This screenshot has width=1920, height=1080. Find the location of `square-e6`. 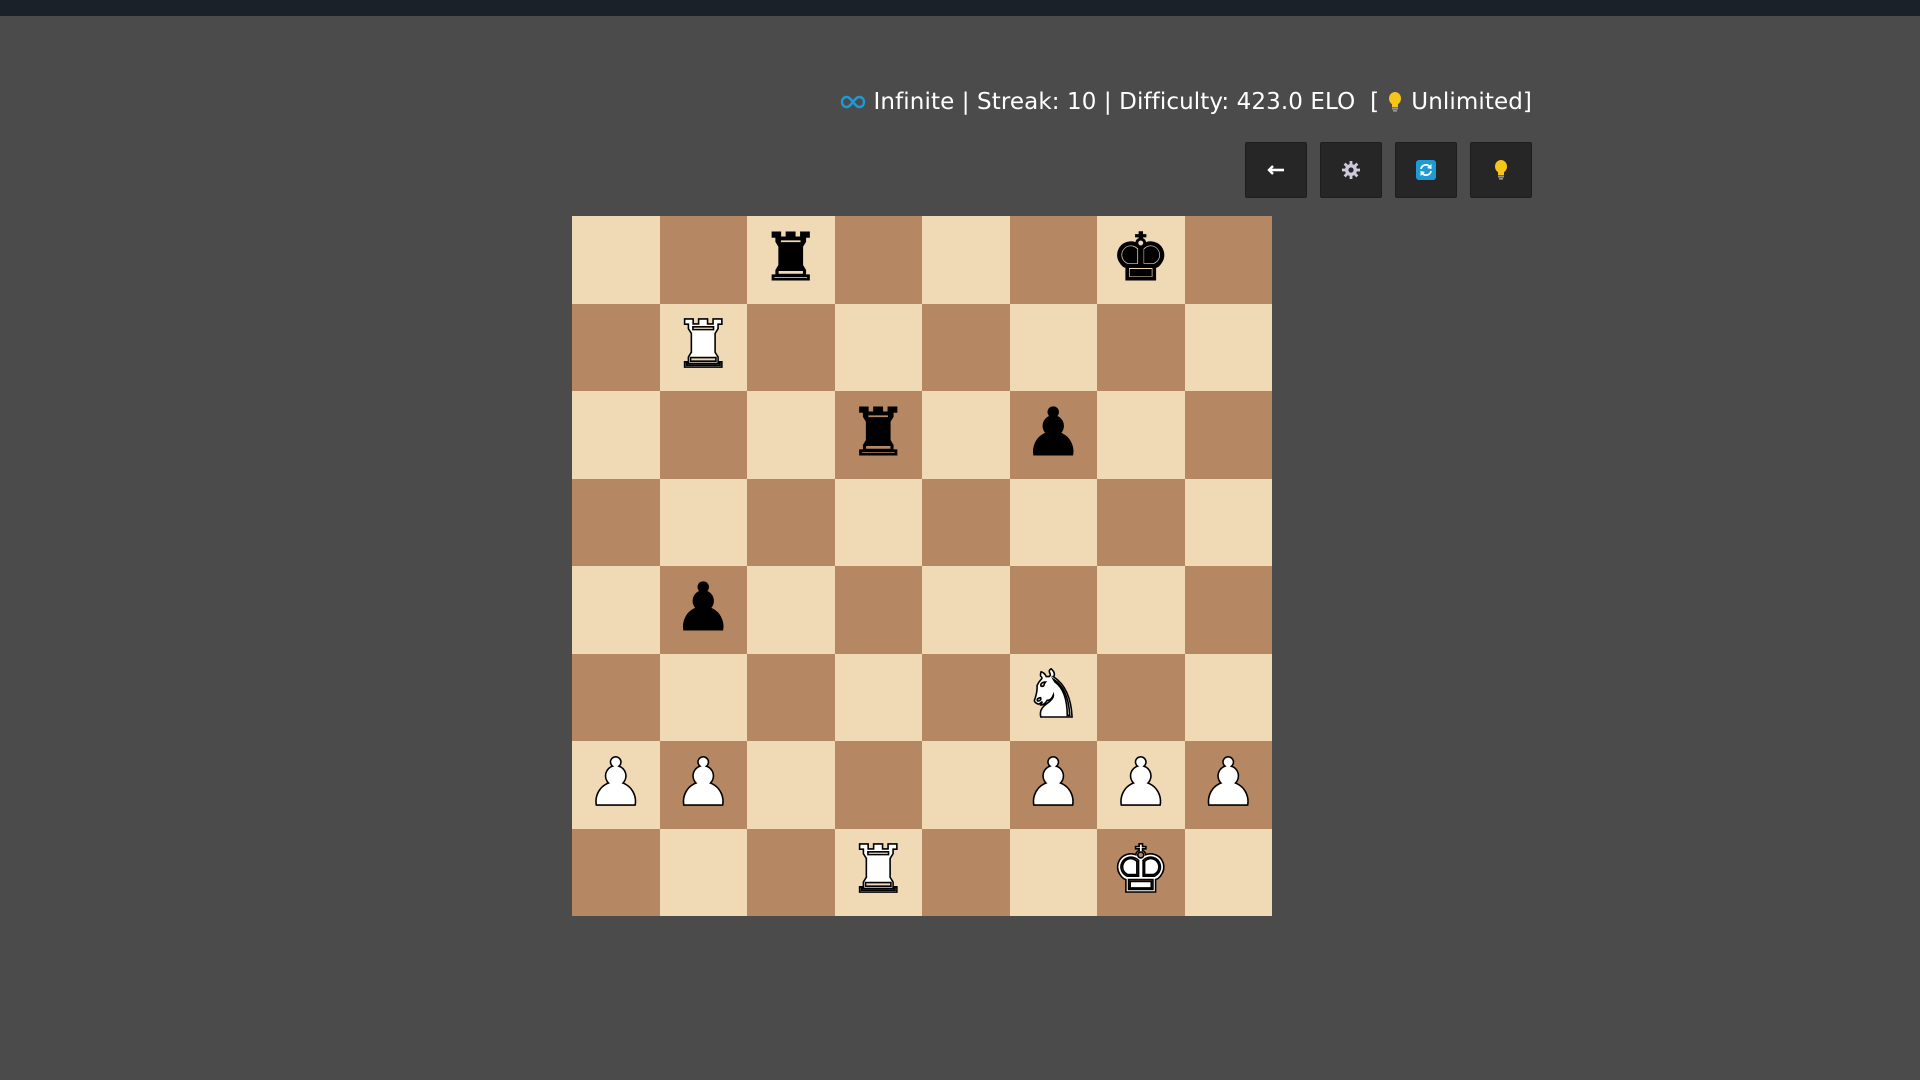

square-e6 is located at coordinates (966, 435).